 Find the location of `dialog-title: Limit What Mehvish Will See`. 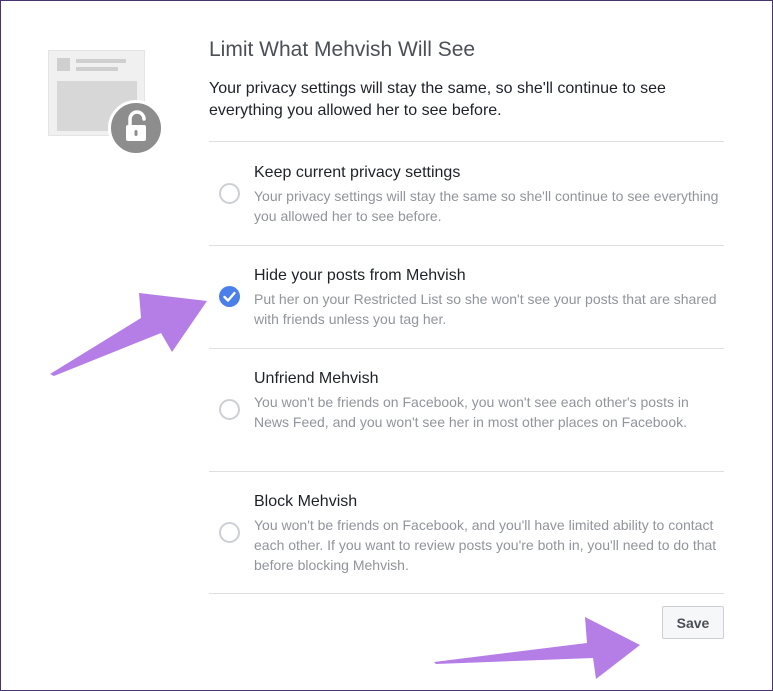

dialog-title: Limit What Mehvish Will See is located at coordinates (342, 49).